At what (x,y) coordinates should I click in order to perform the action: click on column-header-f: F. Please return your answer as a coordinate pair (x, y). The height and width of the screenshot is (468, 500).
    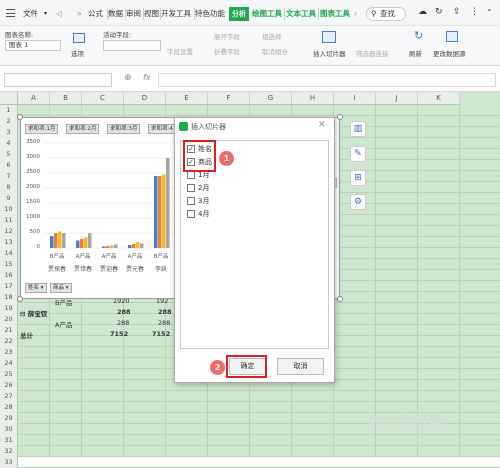
    Looking at the image, I should click on (229, 98).